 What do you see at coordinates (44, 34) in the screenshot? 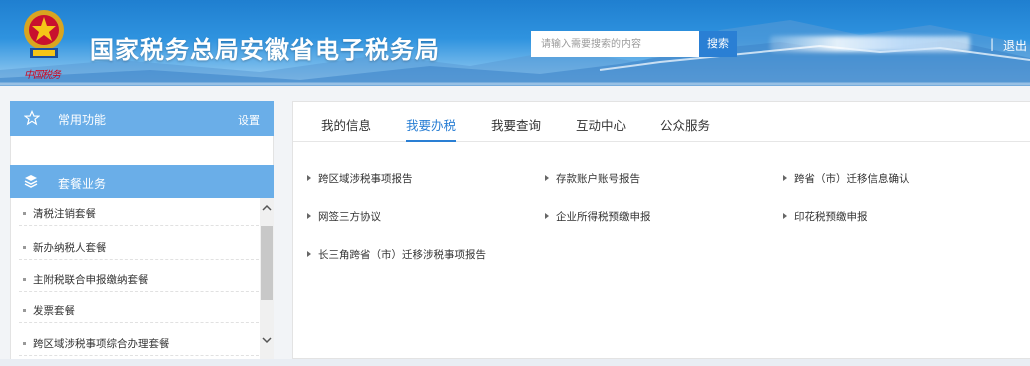
I see `tax-emblem-icon` at bounding box center [44, 34].